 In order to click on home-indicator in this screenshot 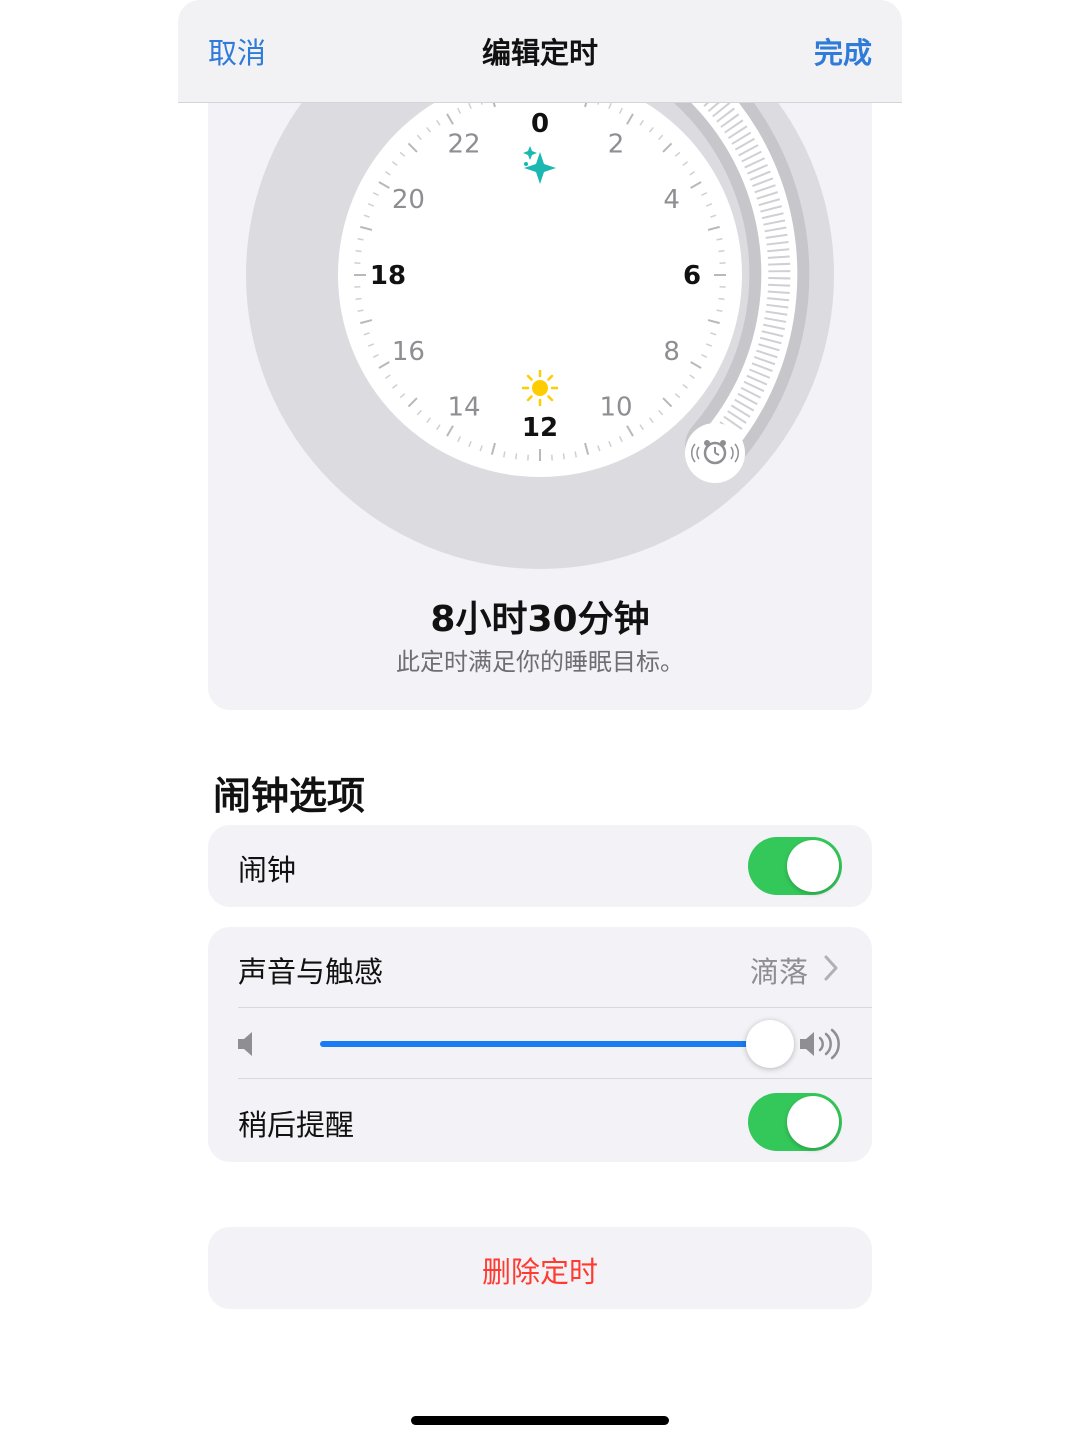, I will do `click(540, 1420)`.